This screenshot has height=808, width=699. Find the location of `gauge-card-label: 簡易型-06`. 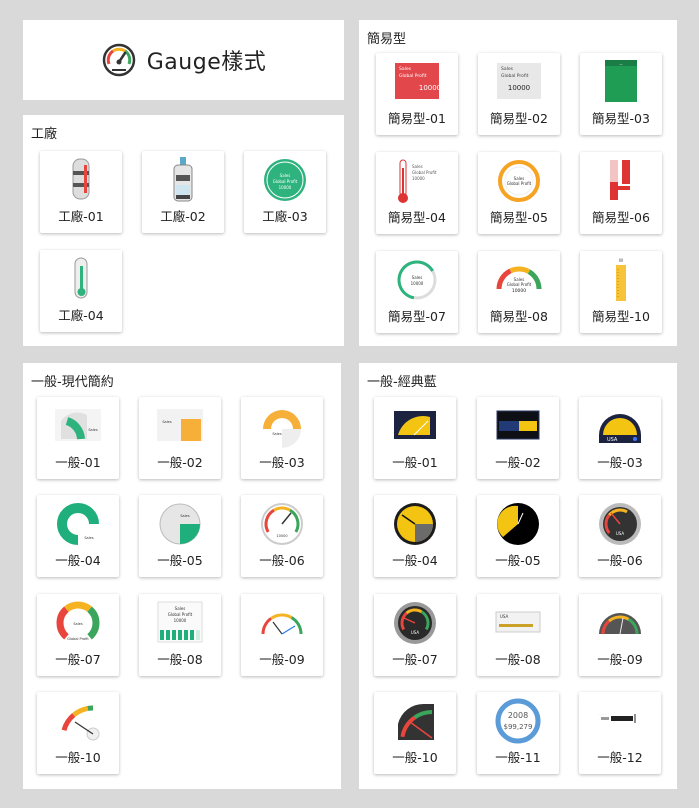

gauge-card-label: 簡易型-06 is located at coordinates (621, 217).